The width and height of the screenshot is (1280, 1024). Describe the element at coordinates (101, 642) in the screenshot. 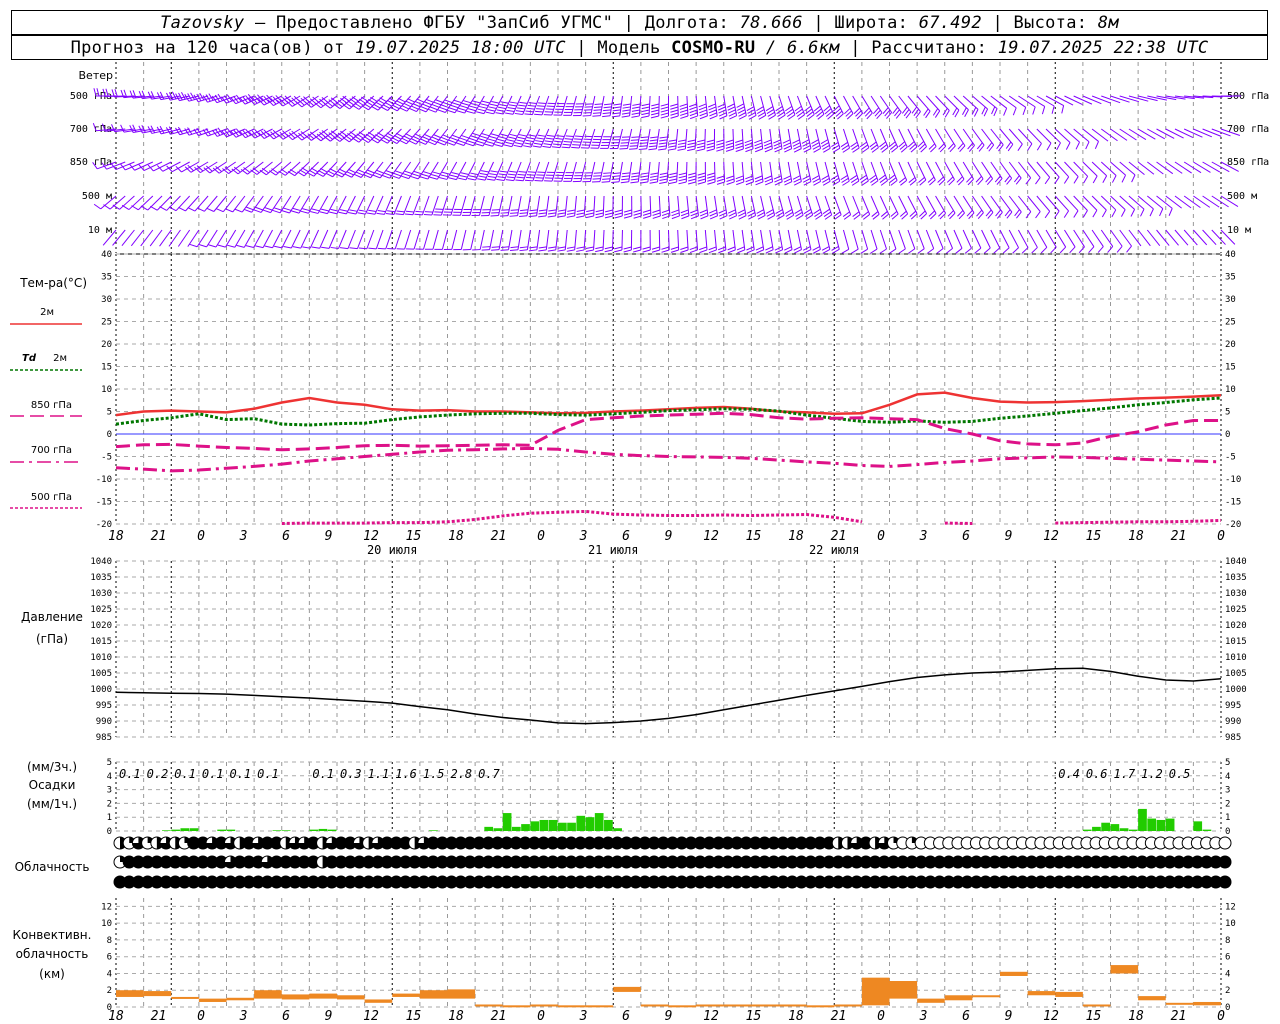

I see `tick-y-left: 1015` at that location.